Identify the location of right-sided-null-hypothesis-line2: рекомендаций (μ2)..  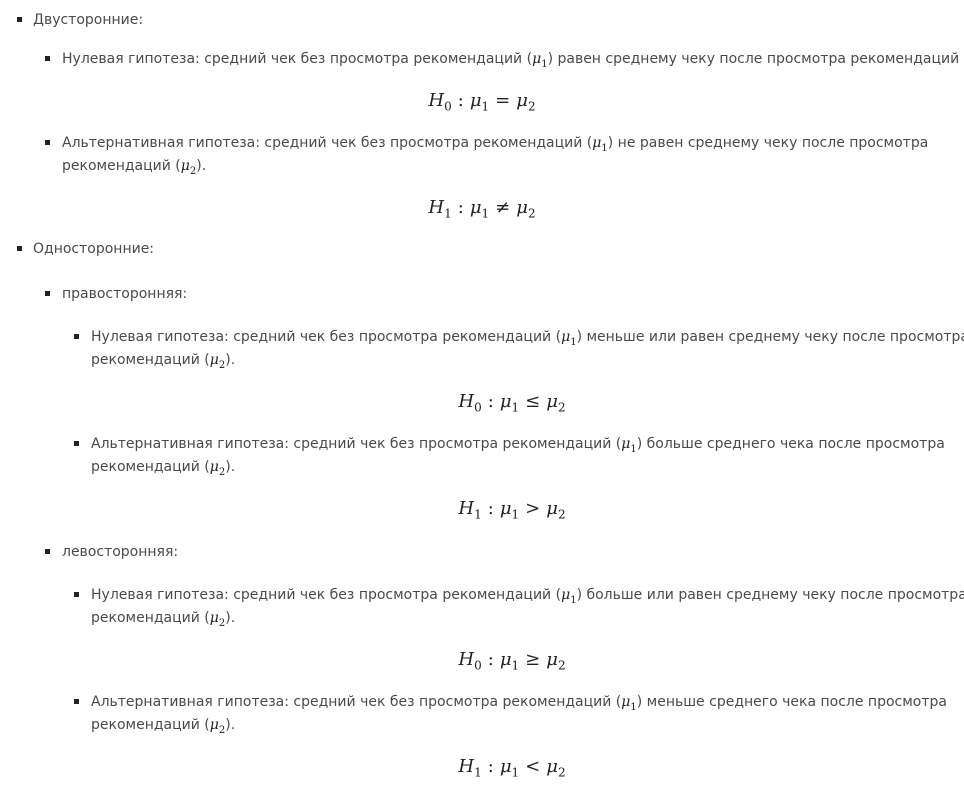
(163, 361).